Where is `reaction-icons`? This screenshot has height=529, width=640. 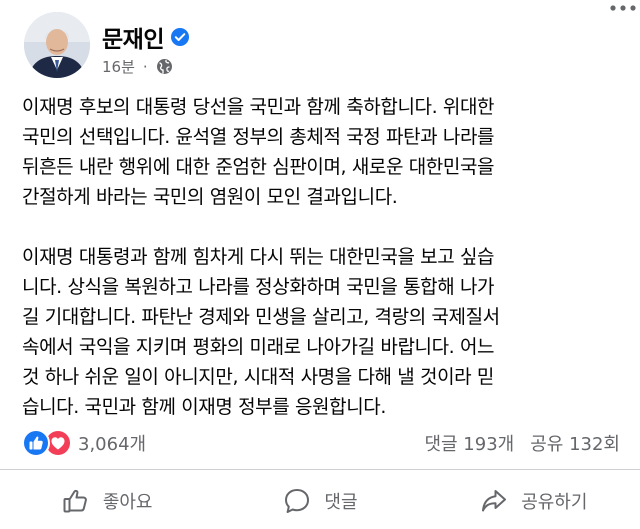 reaction-icons is located at coordinates (48, 443).